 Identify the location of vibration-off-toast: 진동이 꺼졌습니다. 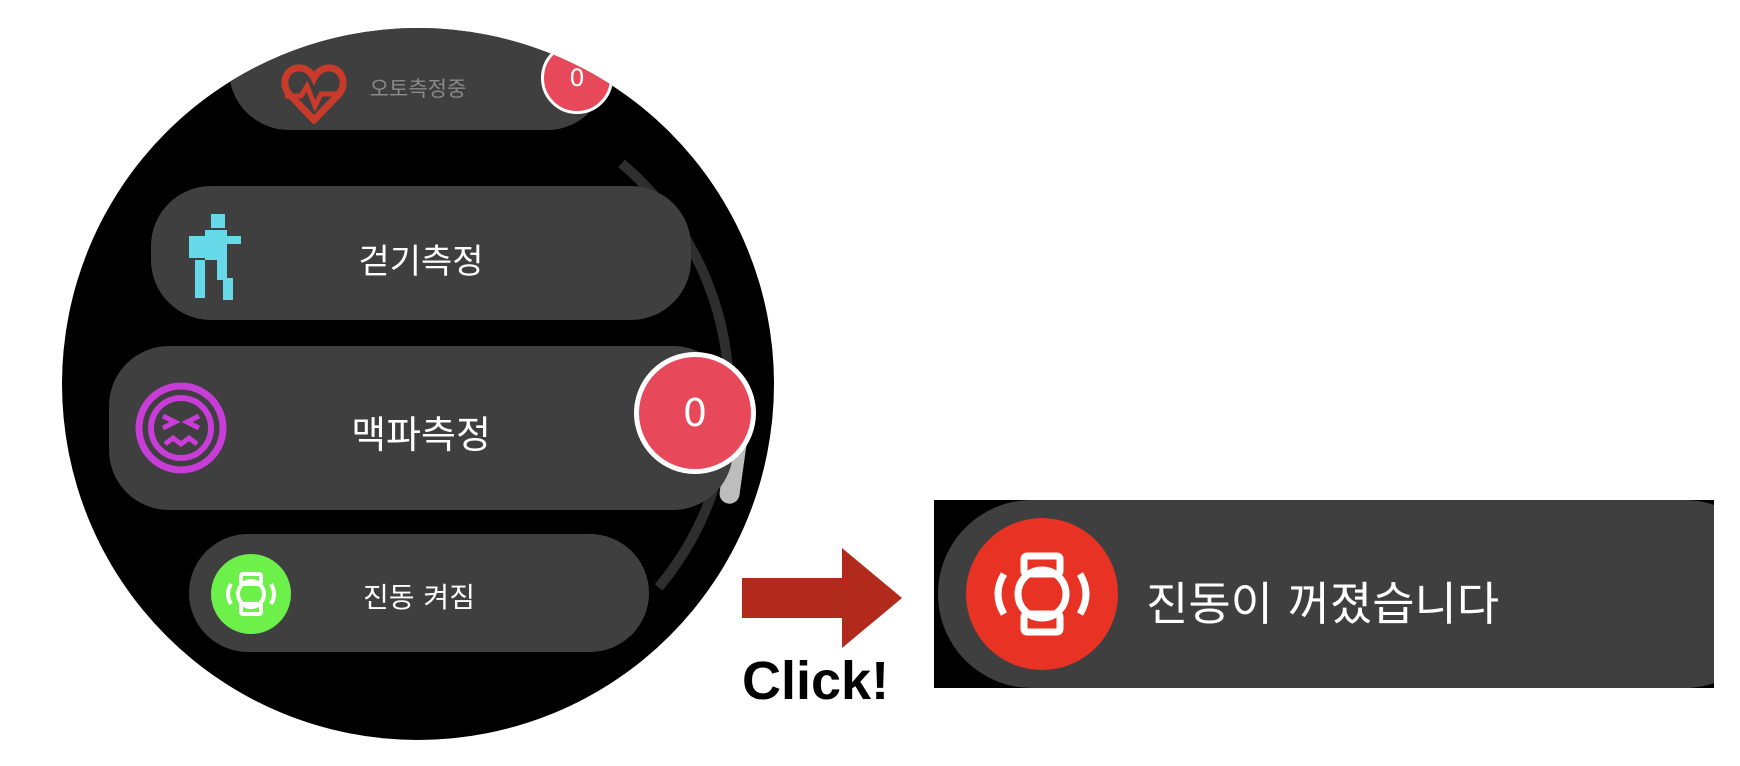
(1324, 594).